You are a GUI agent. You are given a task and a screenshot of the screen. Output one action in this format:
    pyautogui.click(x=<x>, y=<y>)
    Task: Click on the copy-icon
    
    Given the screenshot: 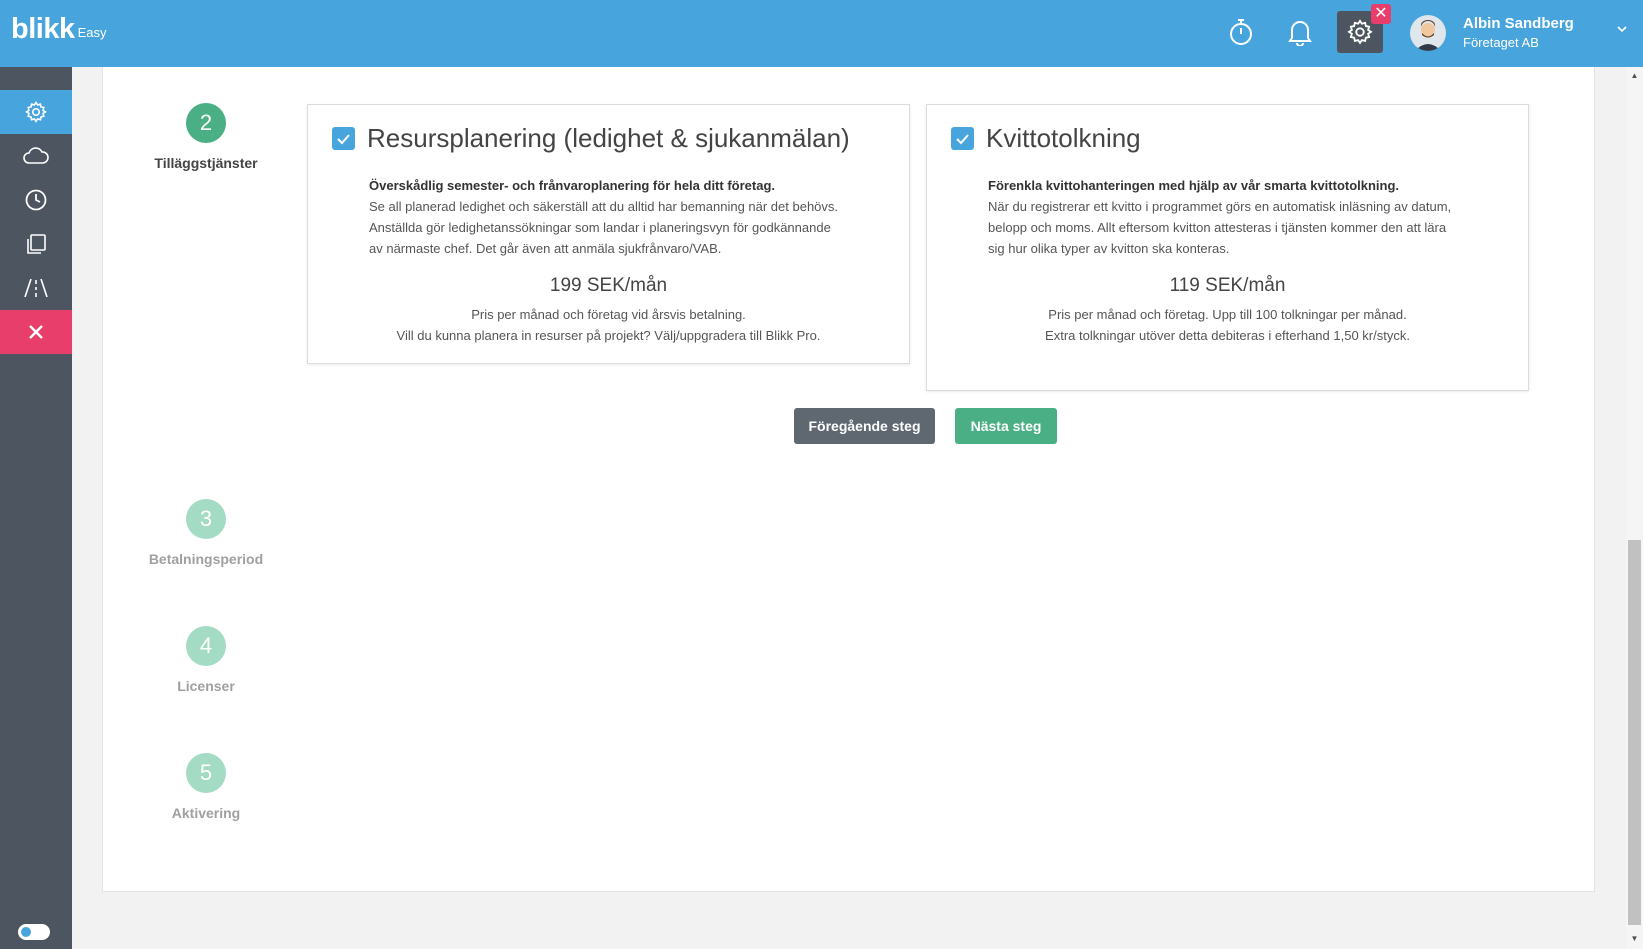 What is the action you would take?
    pyautogui.click(x=36, y=244)
    